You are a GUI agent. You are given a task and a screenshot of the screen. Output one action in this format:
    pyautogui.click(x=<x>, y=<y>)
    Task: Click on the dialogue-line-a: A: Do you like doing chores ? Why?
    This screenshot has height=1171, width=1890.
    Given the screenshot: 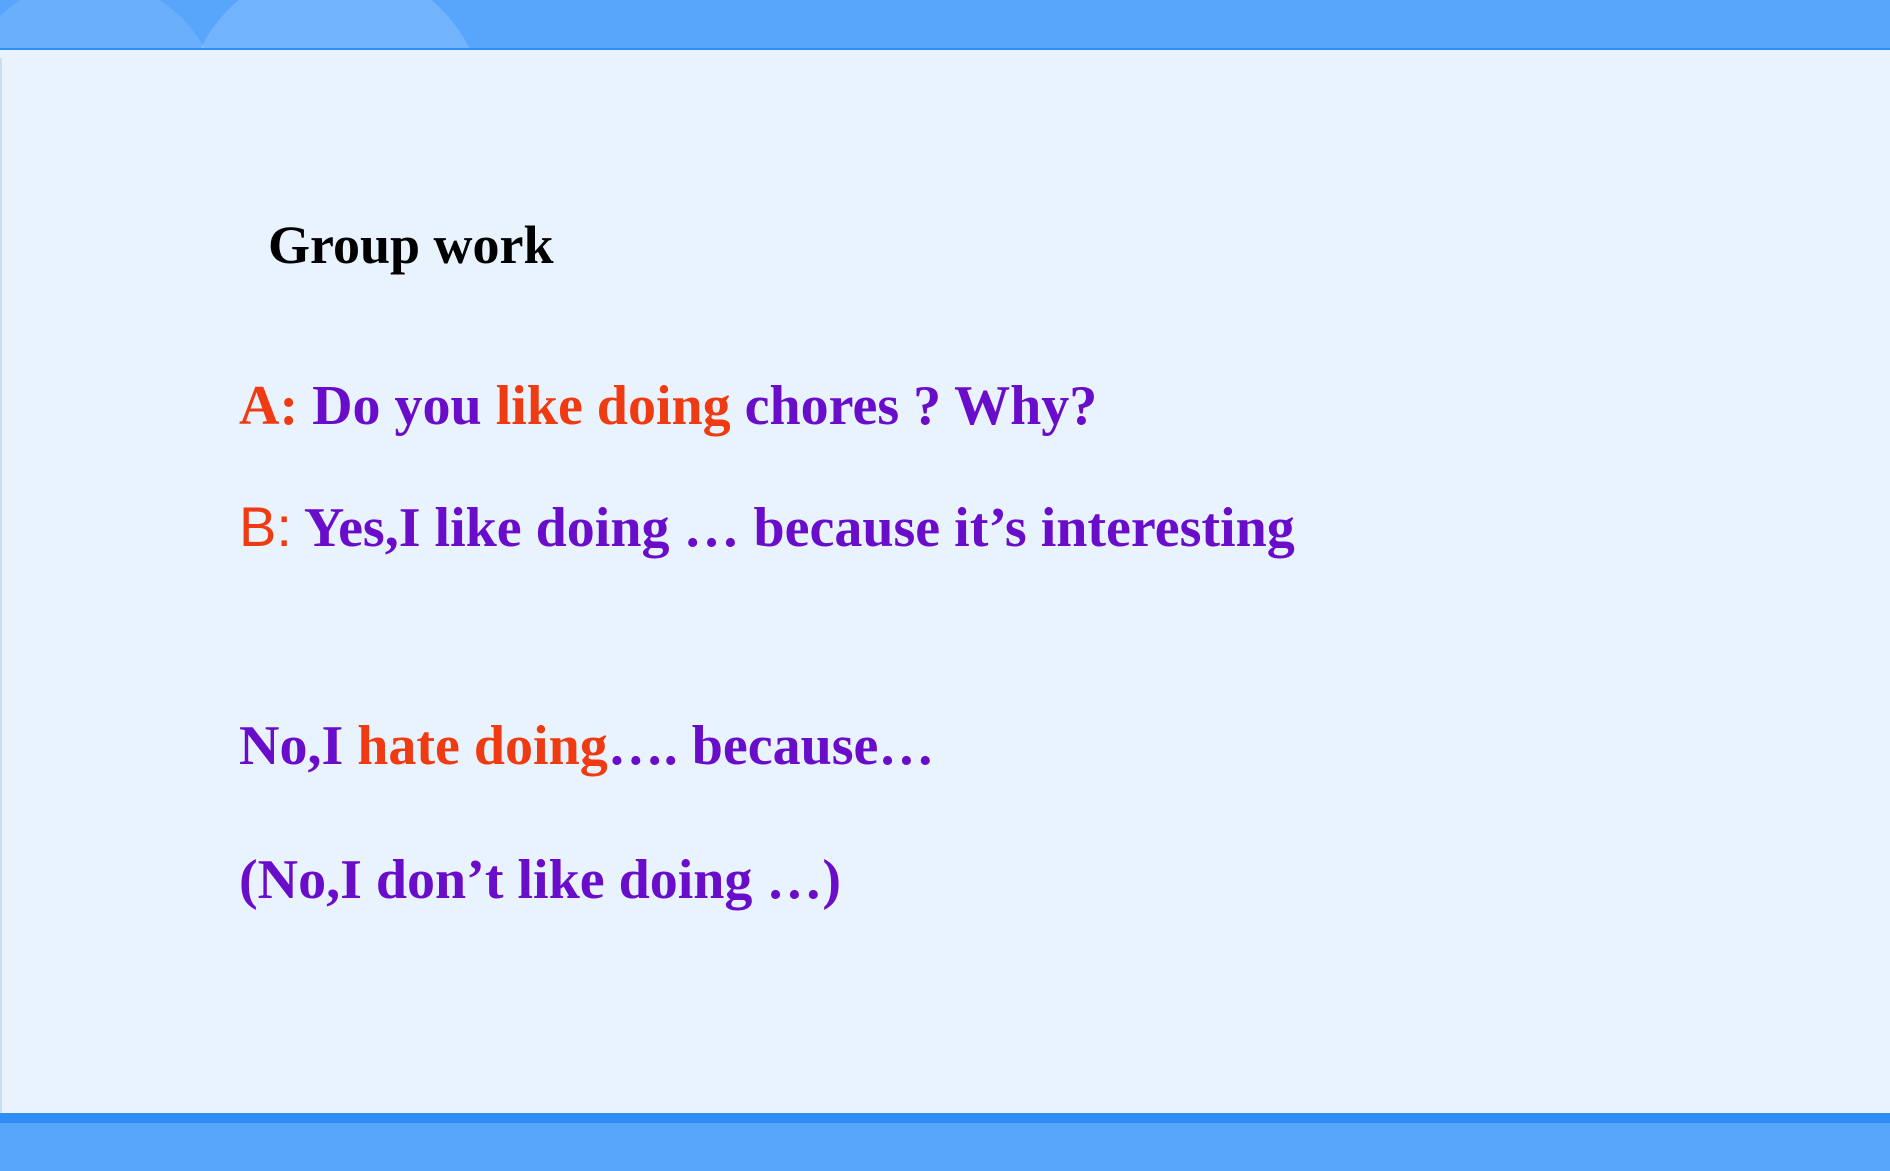 What is the action you would take?
    pyautogui.click(x=668, y=406)
    